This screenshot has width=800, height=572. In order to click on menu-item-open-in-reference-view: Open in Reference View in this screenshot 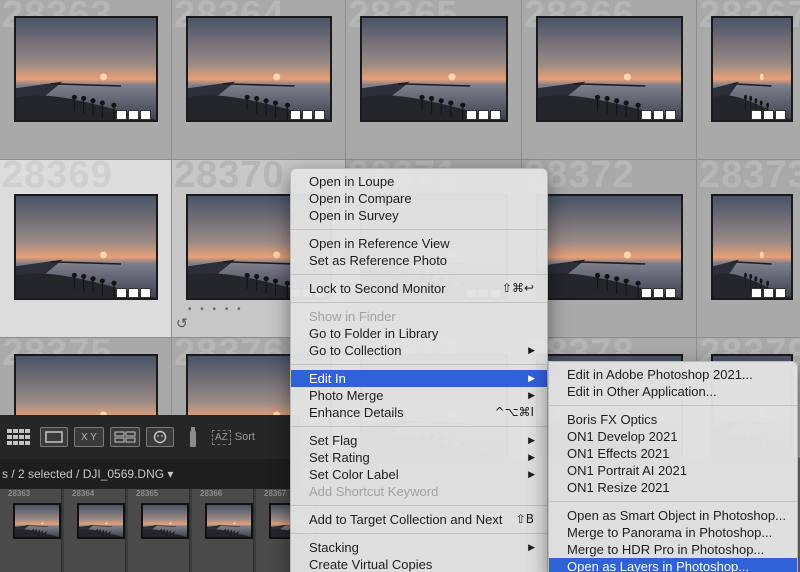, I will do `click(419, 243)`.